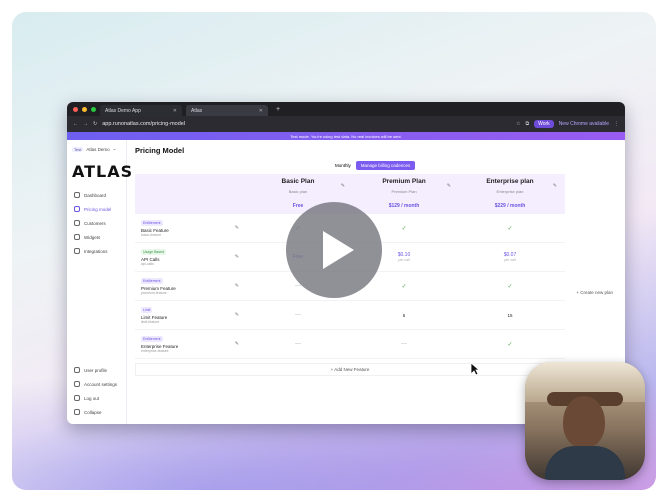 The image size is (668, 502). I want to click on maximize-window-icon, so click(93, 109).